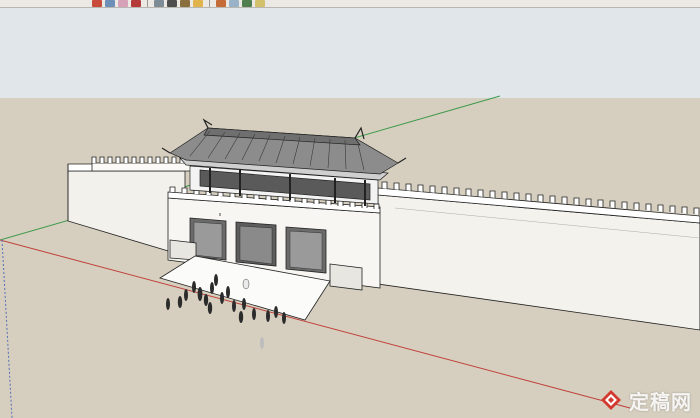  What do you see at coordinates (611, 400) in the screenshot?
I see `zhulong-logo-icon` at bounding box center [611, 400].